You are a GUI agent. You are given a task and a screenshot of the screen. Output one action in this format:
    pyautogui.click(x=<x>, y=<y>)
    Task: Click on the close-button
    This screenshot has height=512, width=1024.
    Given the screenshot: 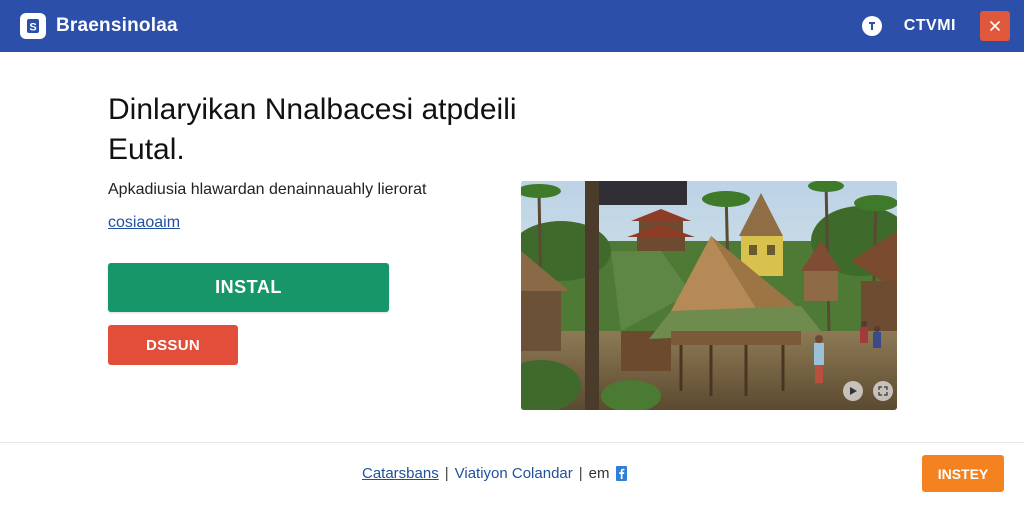 What is the action you would take?
    pyautogui.click(x=995, y=26)
    